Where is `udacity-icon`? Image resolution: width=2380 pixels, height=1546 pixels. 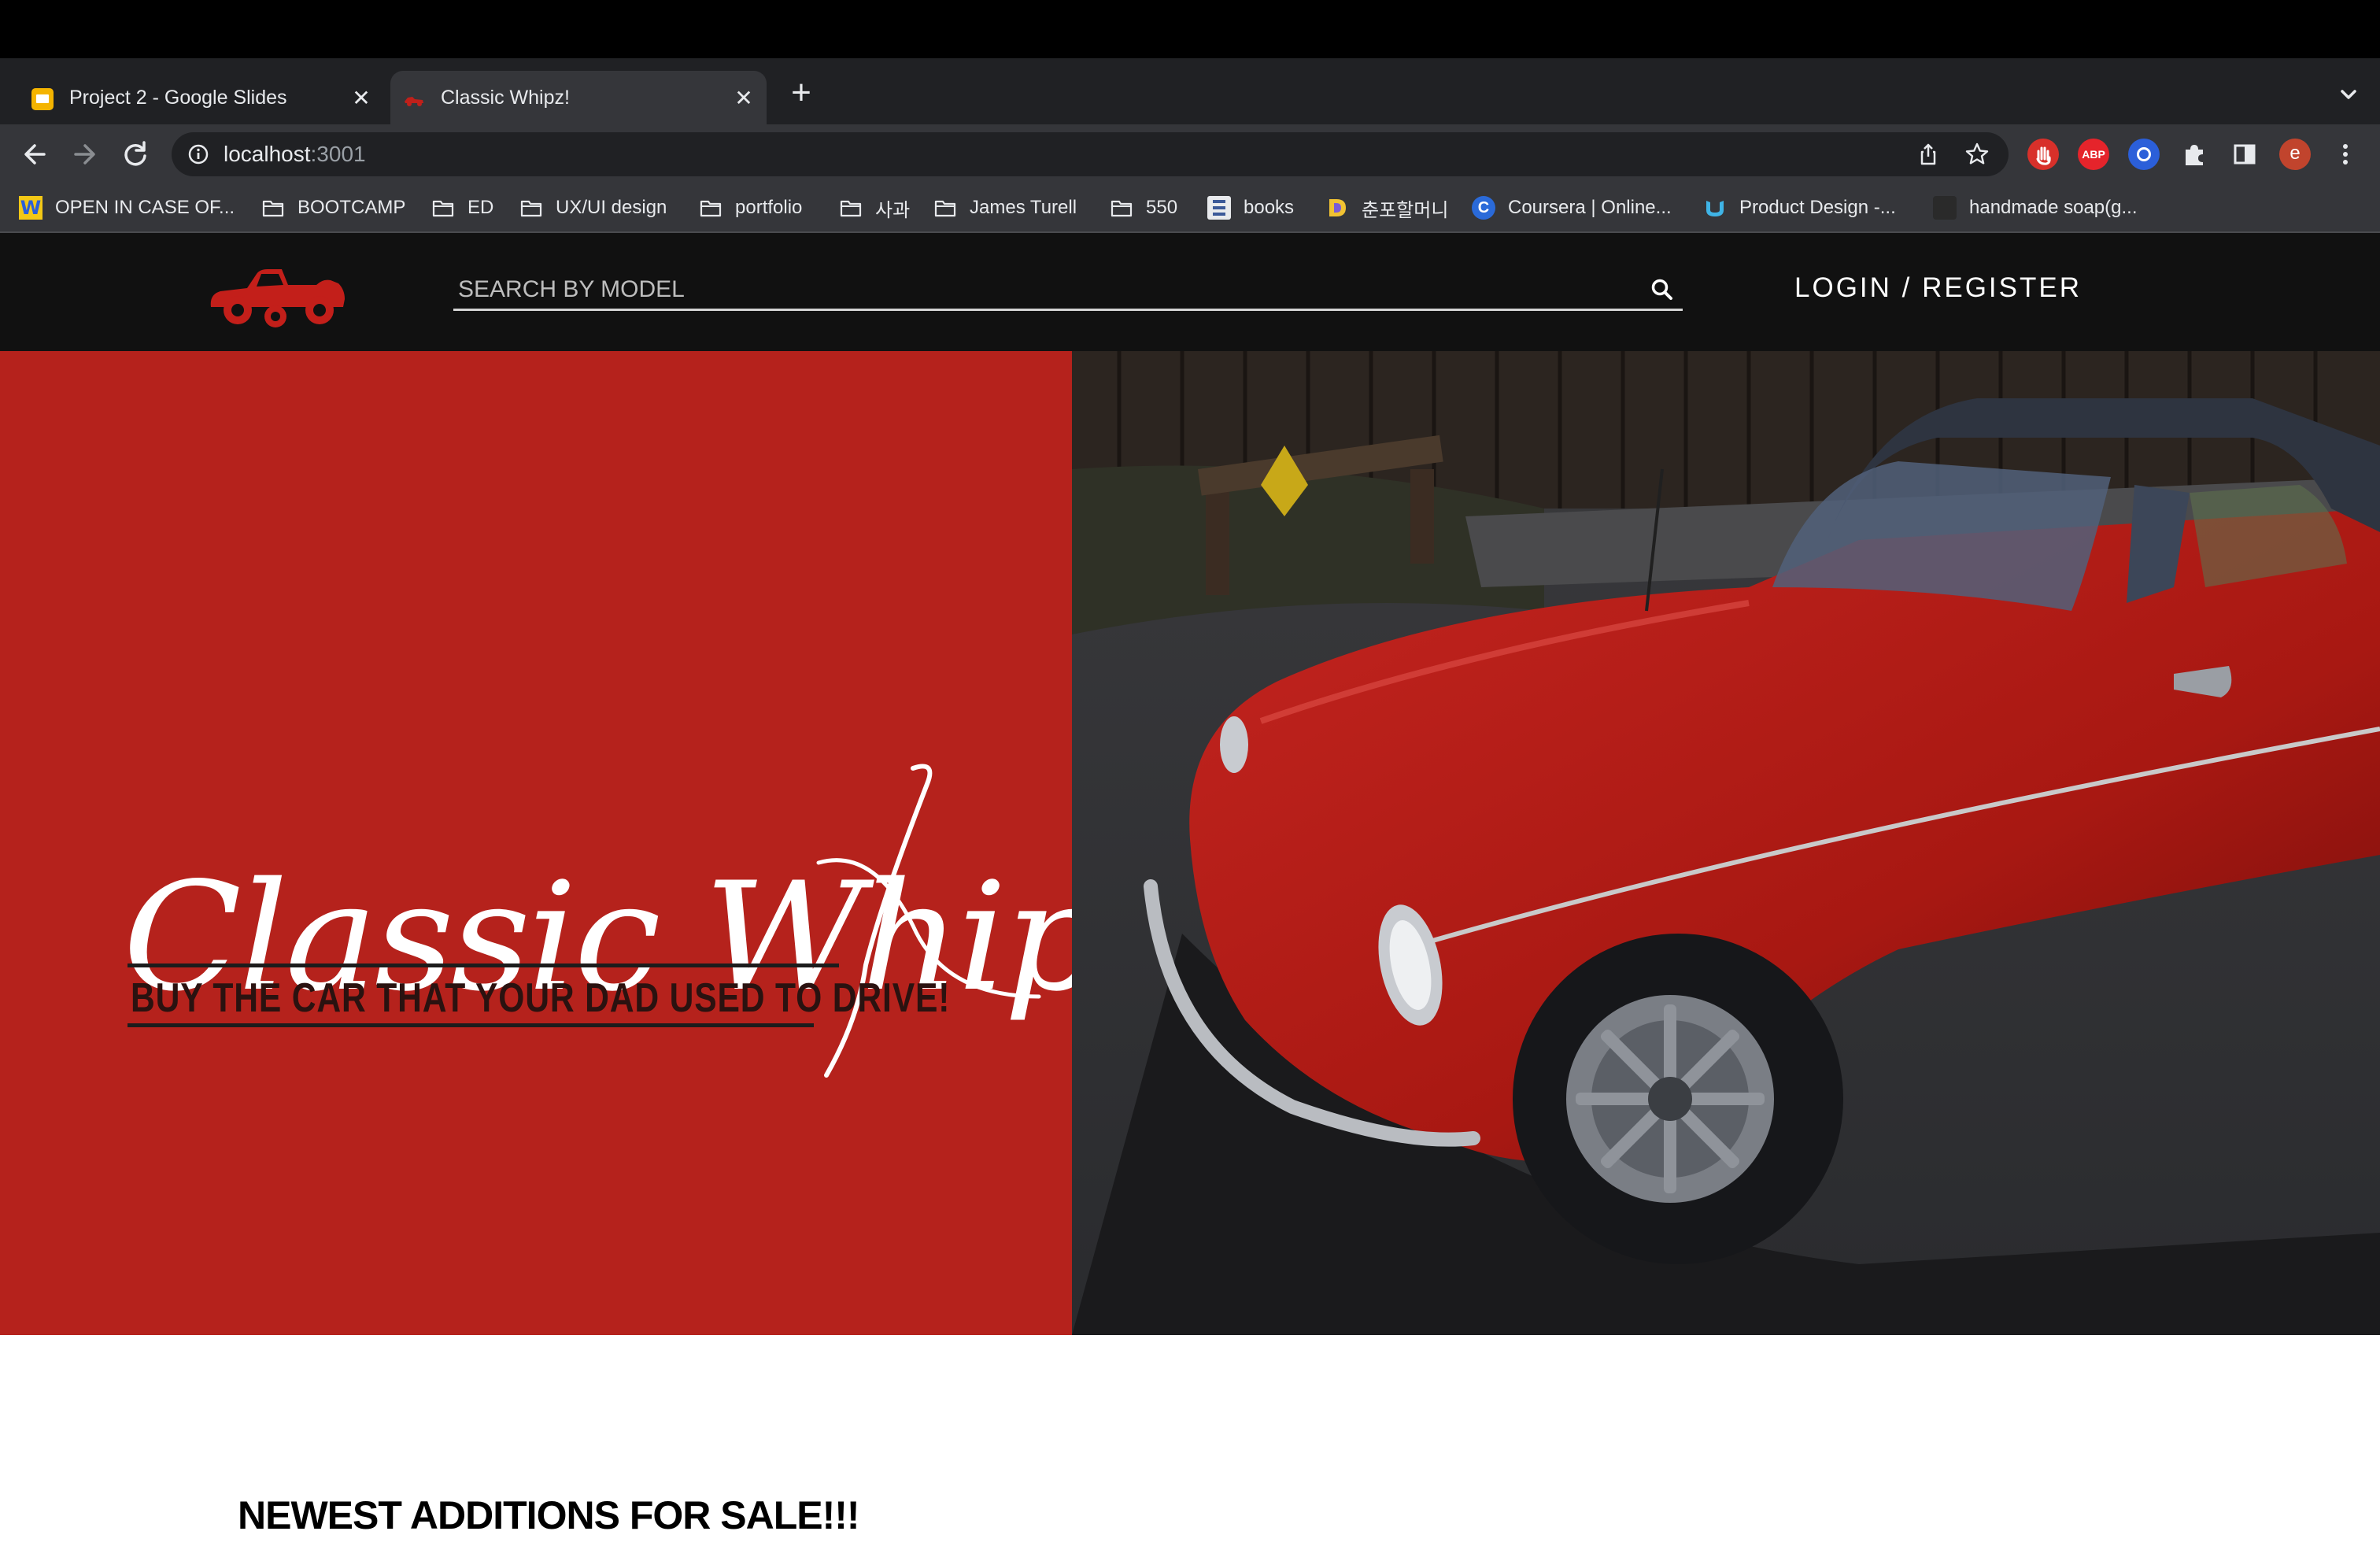 udacity-icon is located at coordinates (1715, 209).